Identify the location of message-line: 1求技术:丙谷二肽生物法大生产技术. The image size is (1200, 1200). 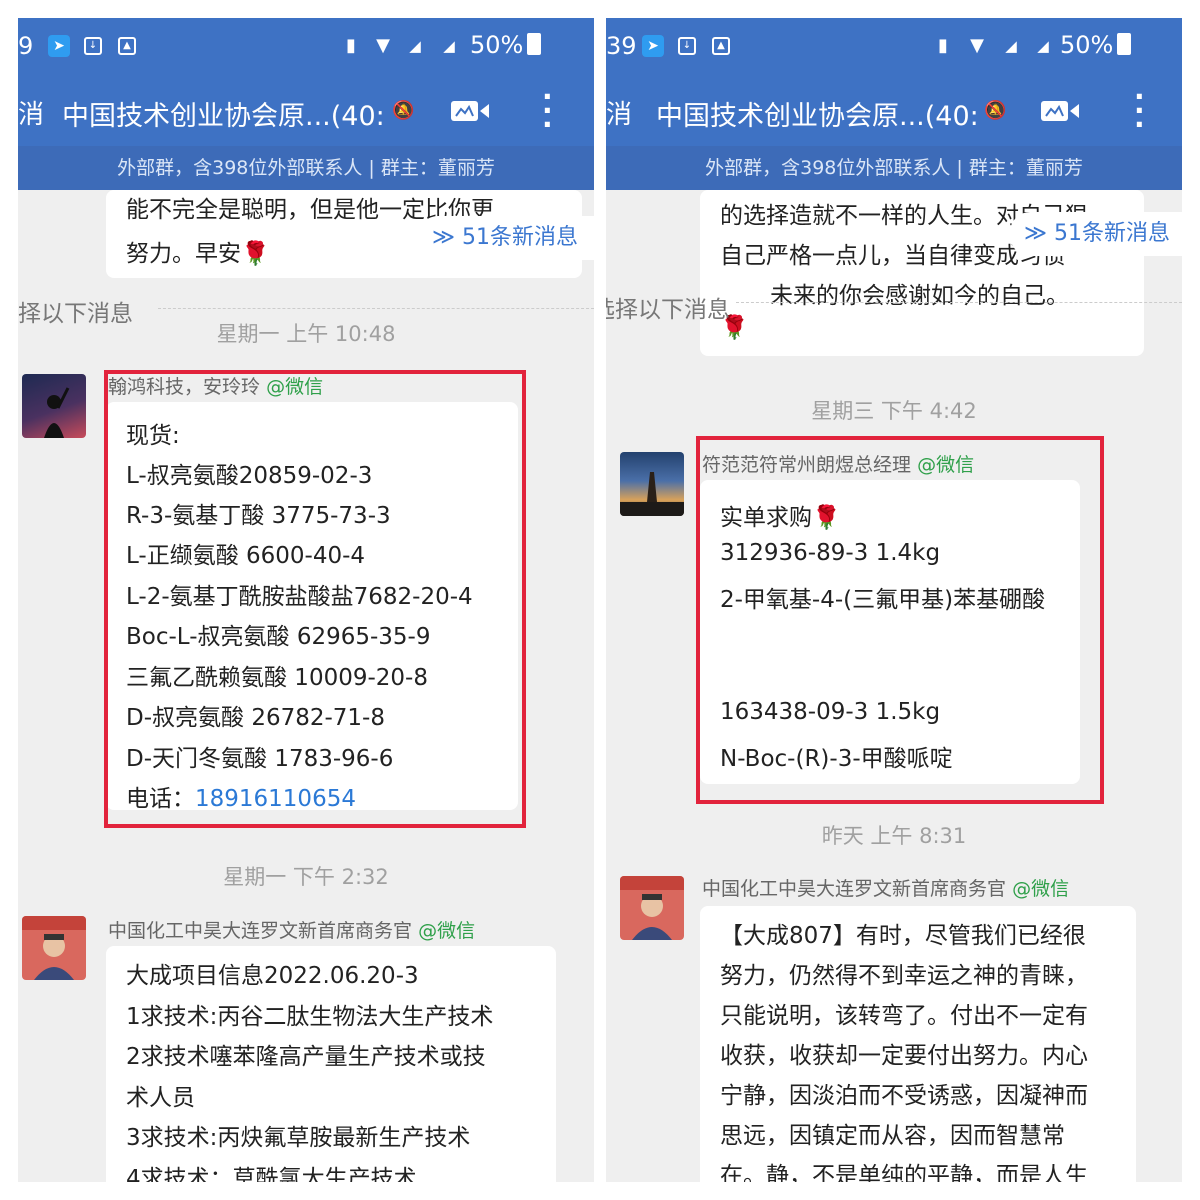
(310, 1017).